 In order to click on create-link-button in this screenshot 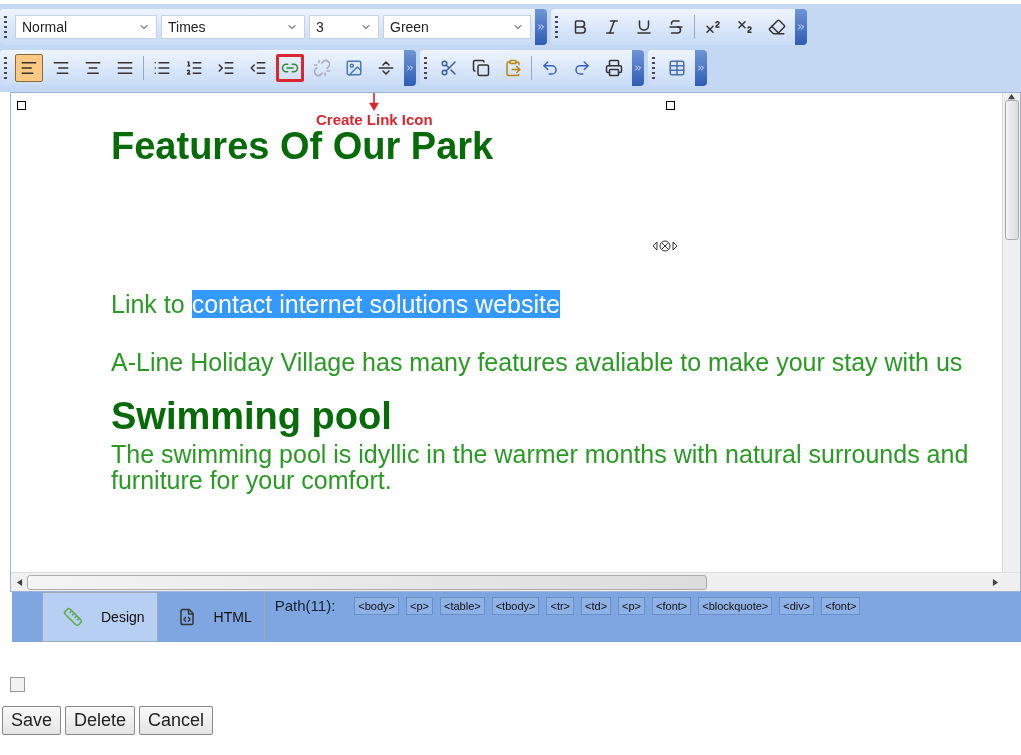, I will do `click(290, 67)`.